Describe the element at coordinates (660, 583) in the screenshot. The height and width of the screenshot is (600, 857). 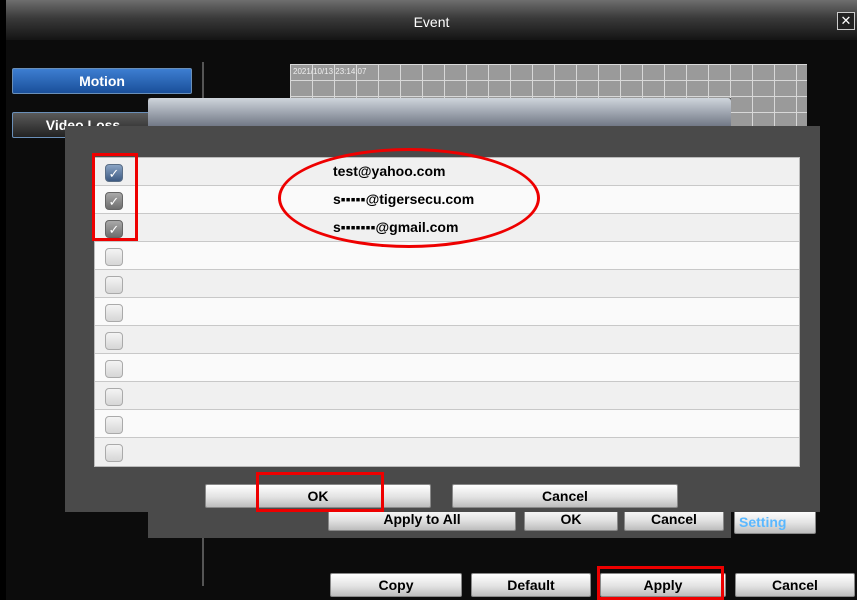
I see `annotation-apply-highlight` at that location.